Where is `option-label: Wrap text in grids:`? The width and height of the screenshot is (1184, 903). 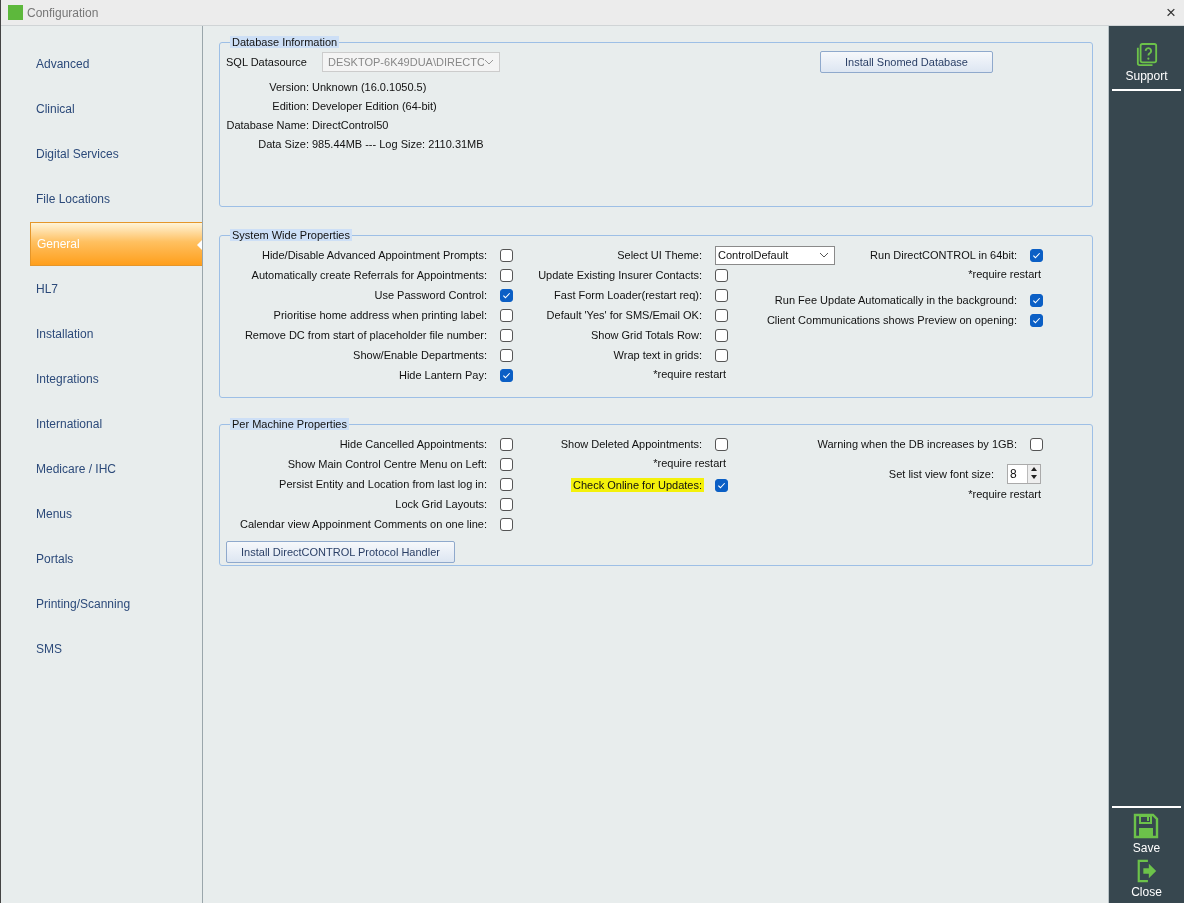 option-label: Wrap text in grids: is located at coordinates (657, 355).